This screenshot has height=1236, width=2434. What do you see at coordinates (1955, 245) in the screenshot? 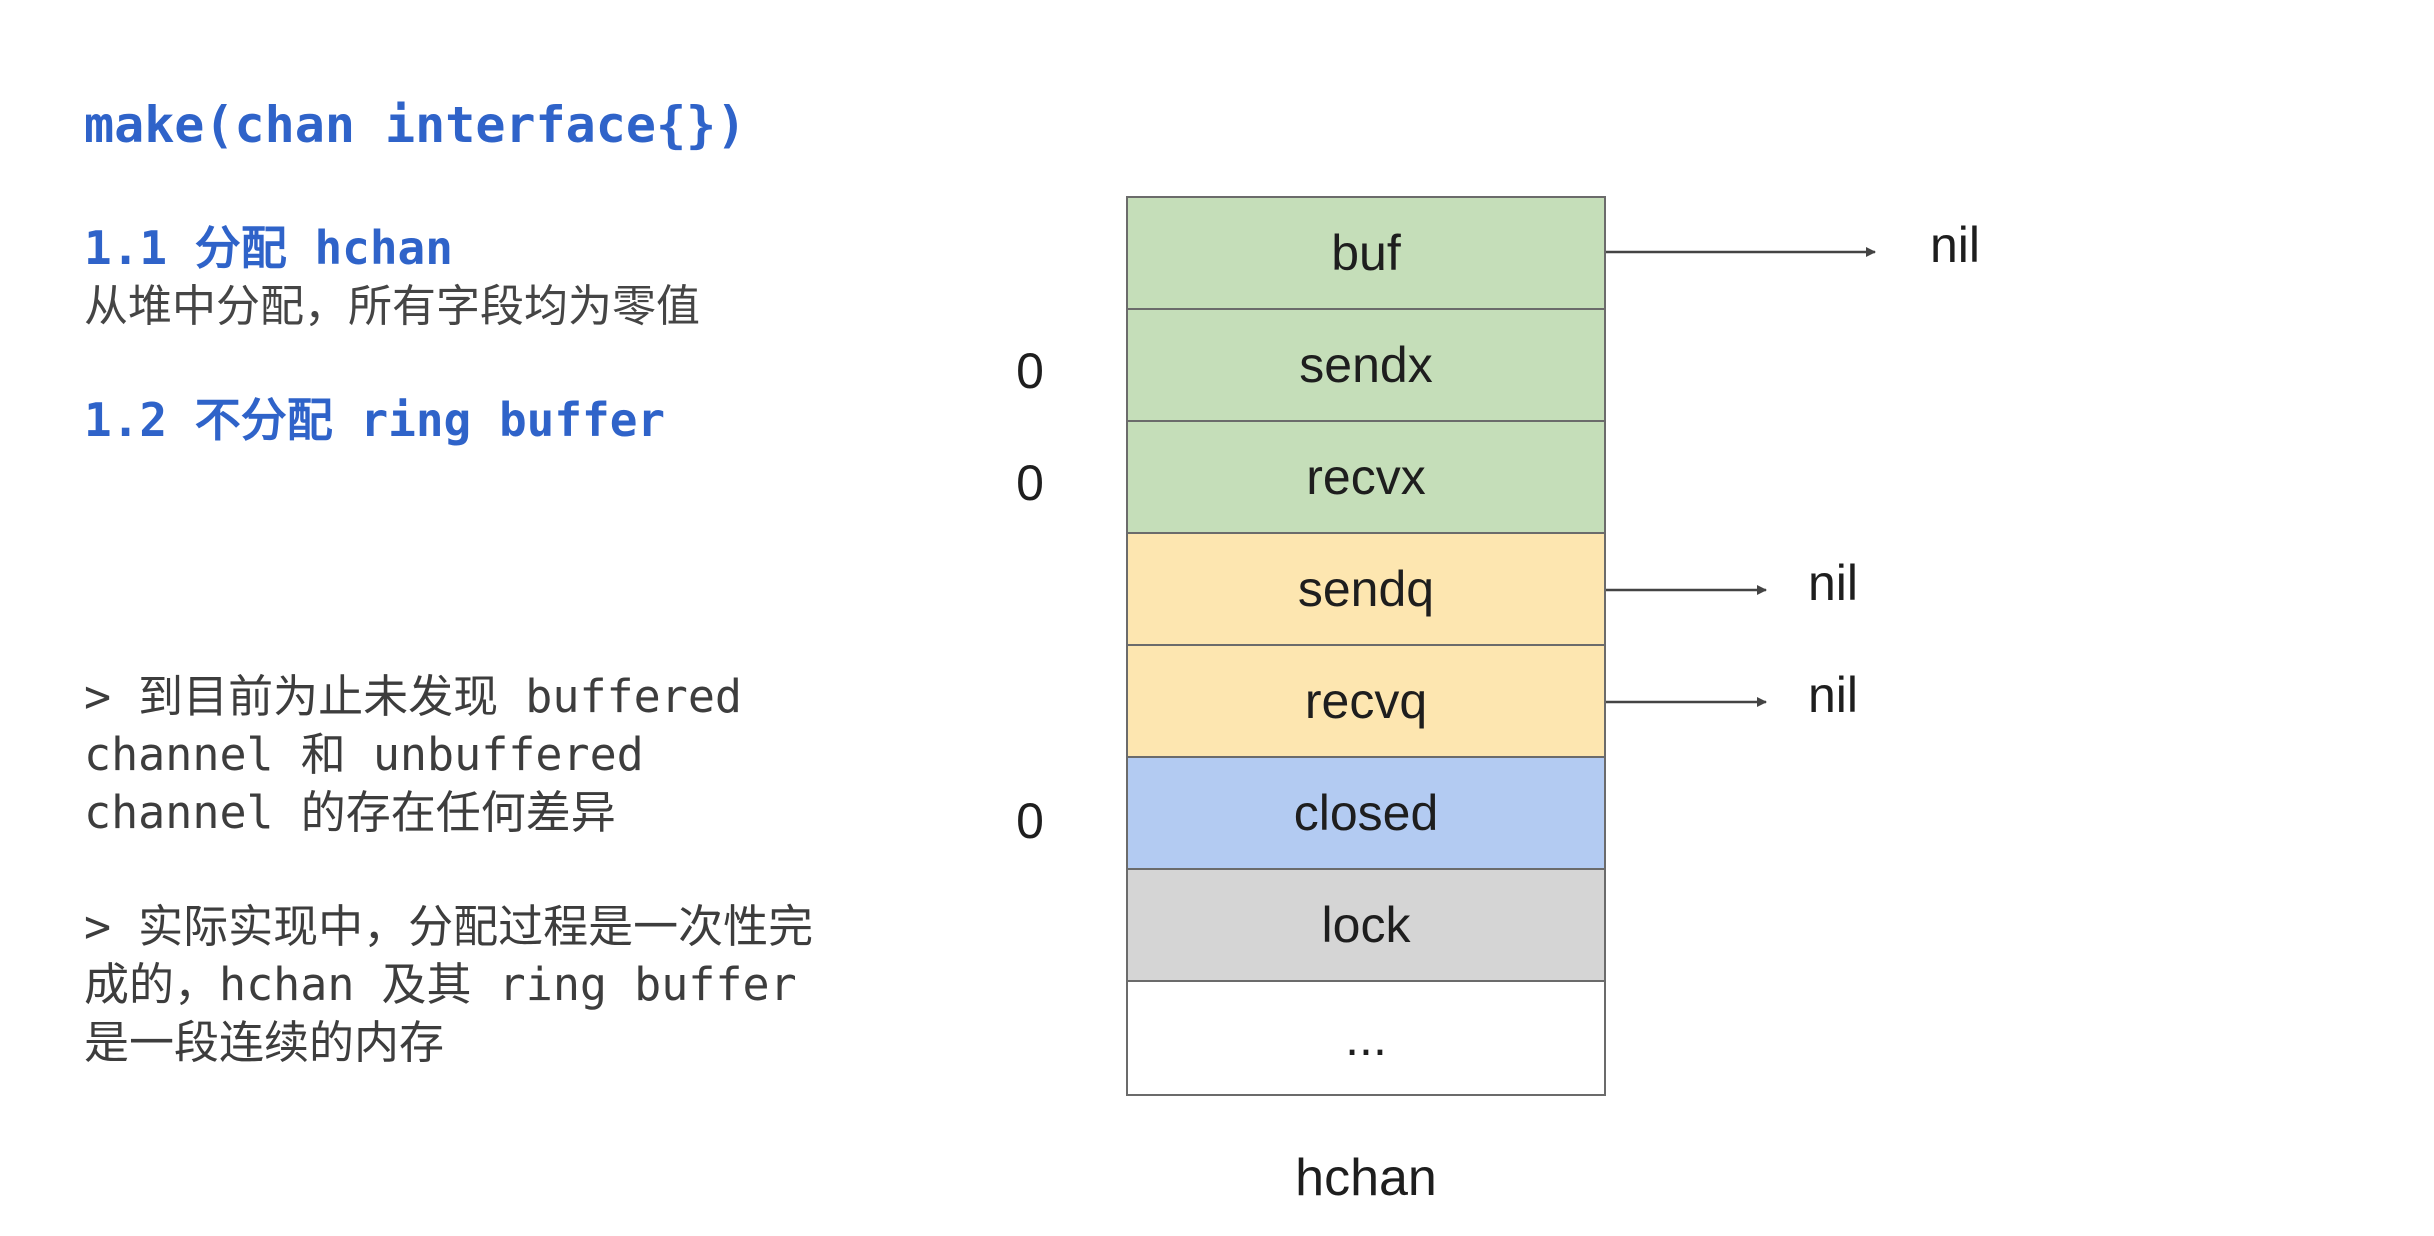
I see `buf-pointer-nil: nil` at bounding box center [1955, 245].